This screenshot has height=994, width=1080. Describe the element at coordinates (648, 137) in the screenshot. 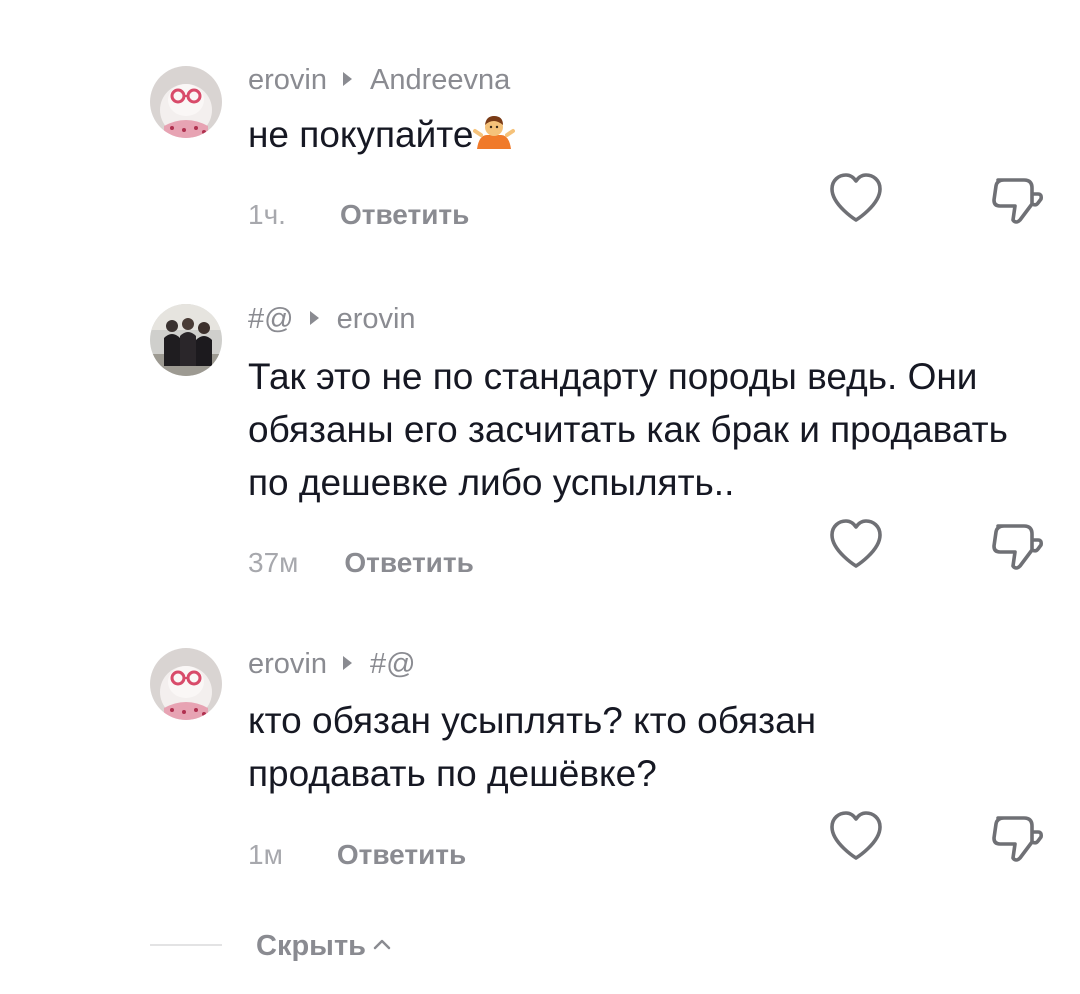

I see `comment-text: не покупайте` at that location.